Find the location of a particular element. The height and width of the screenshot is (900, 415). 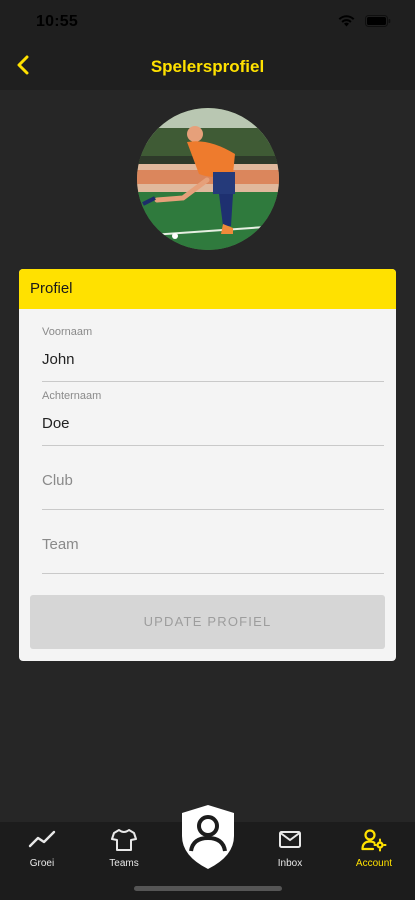

status-time: 10:55 is located at coordinates (57, 21).